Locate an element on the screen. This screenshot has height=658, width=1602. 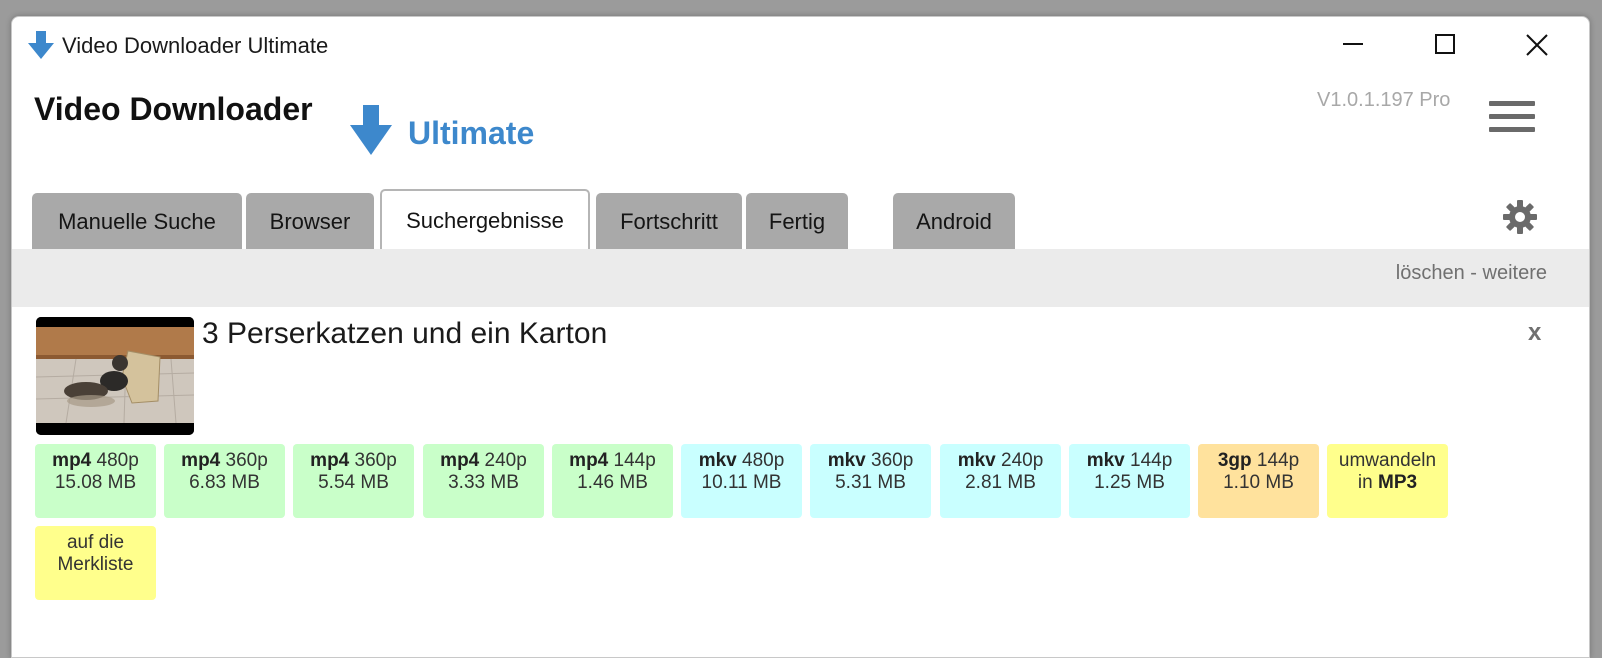
maximize-icon is located at coordinates (1445, 44).